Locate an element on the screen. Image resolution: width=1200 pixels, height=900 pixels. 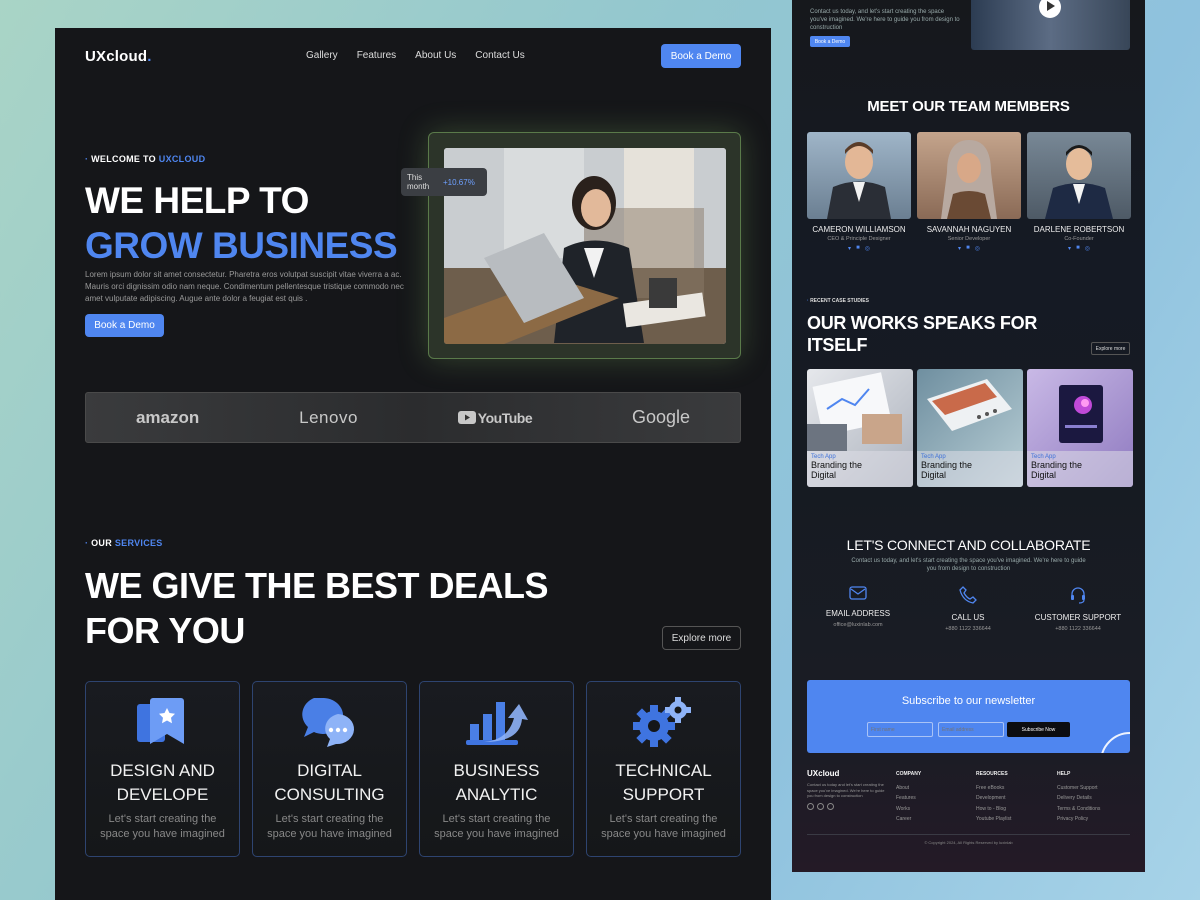
hero-book-demo-button: Book a Demo is located at coordinates (124, 325).